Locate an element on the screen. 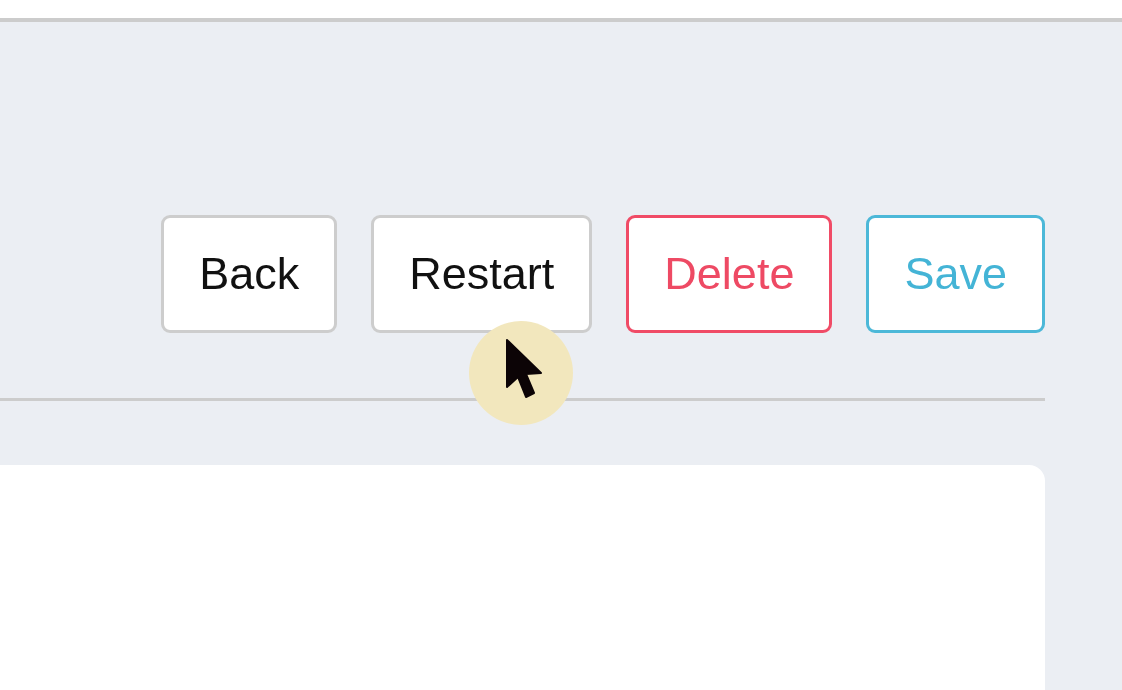 The image size is (1122, 690). action-button: Delete is located at coordinates (729, 274).